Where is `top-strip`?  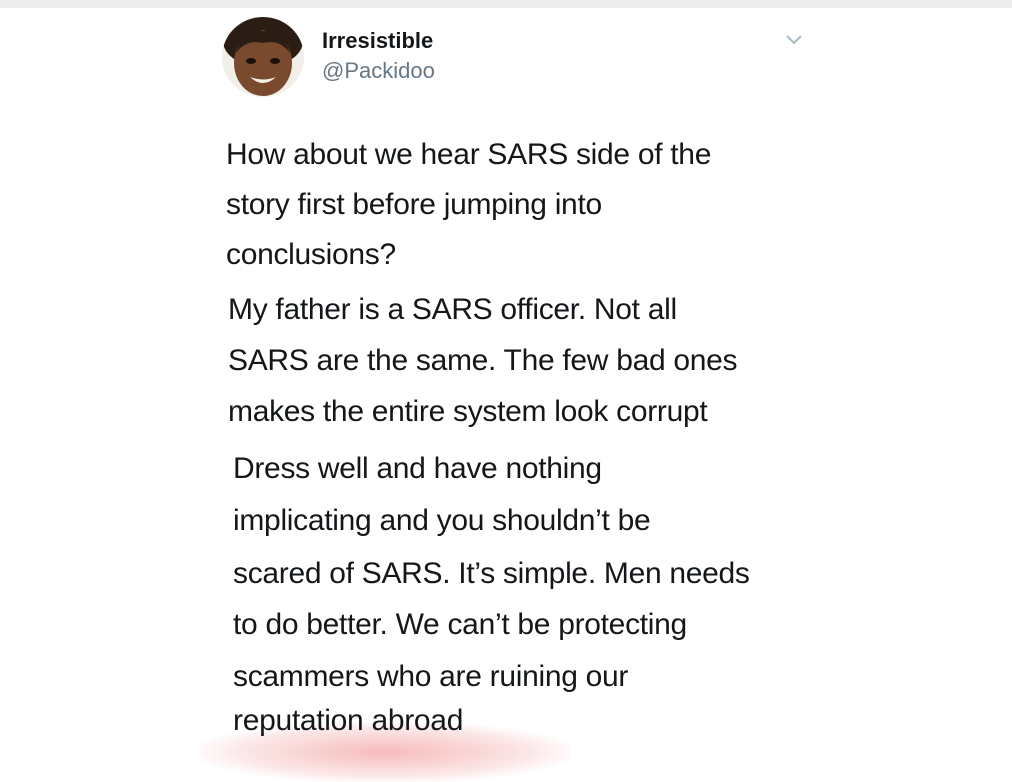
top-strip is located at coordinates (506, 4).